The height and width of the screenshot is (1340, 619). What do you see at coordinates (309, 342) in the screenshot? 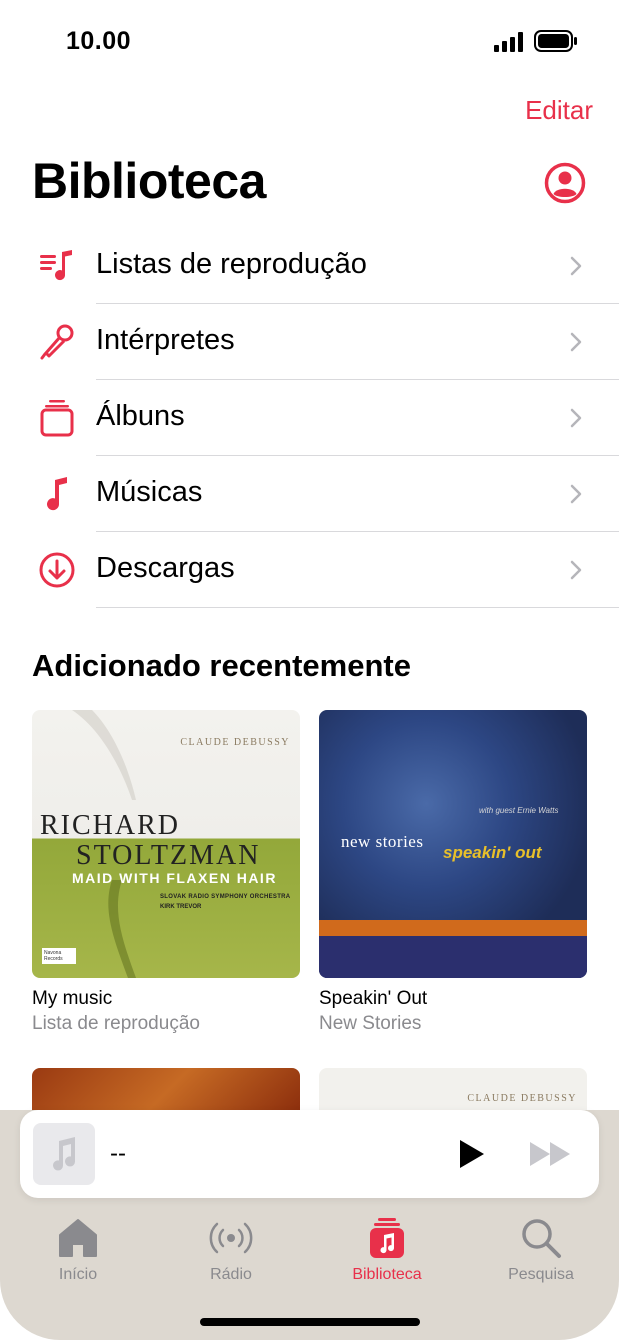
I see `library-item-artists: Intérpretes` at bounding box center [309, 342].